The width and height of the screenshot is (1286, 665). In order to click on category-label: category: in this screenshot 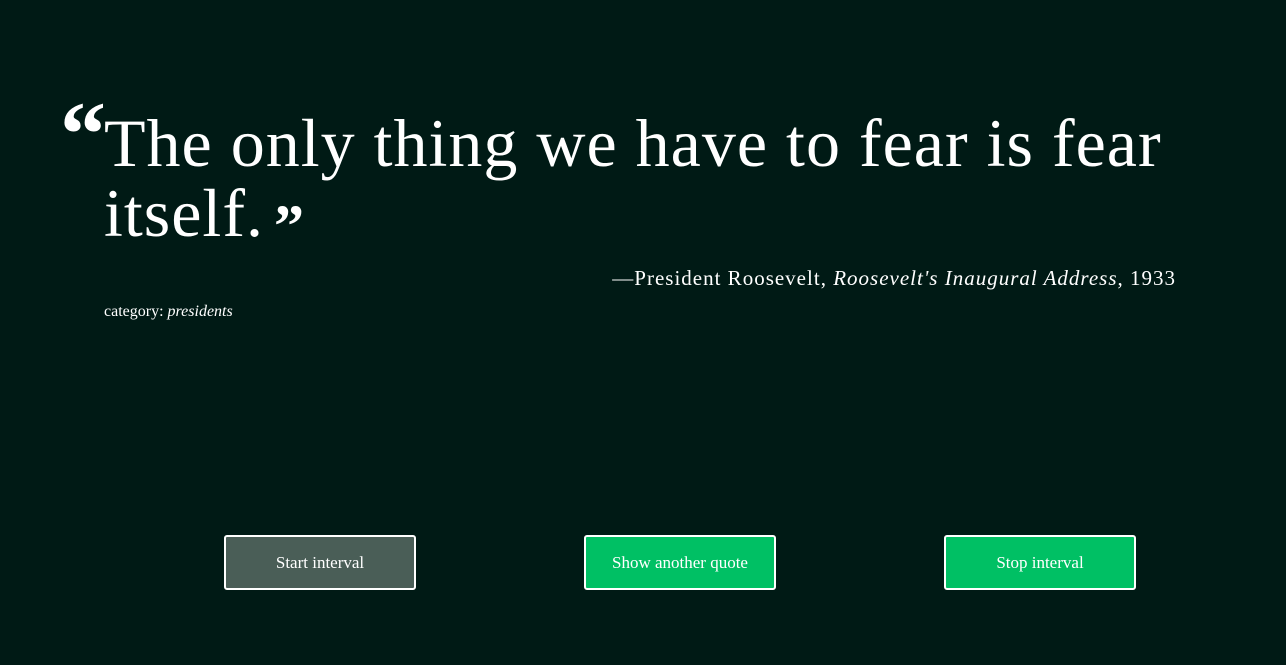, I will do `click(136, 311)`.